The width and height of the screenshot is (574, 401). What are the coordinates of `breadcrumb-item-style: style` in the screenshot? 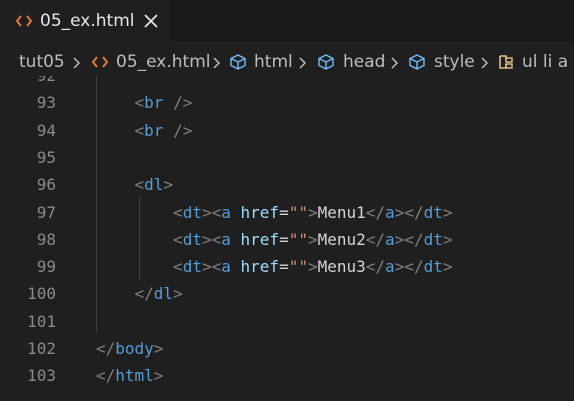 It's located at (454, 62).